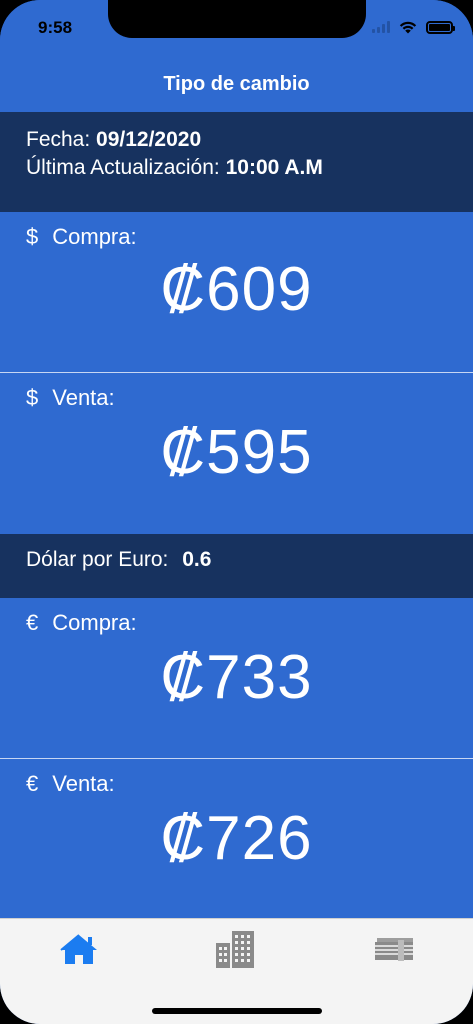 The height and width of the screenshot is (1024, 473). What do you see at coordinates (237, 19) in the screenshot?
I see `notch` at bounding box center [237, 19].